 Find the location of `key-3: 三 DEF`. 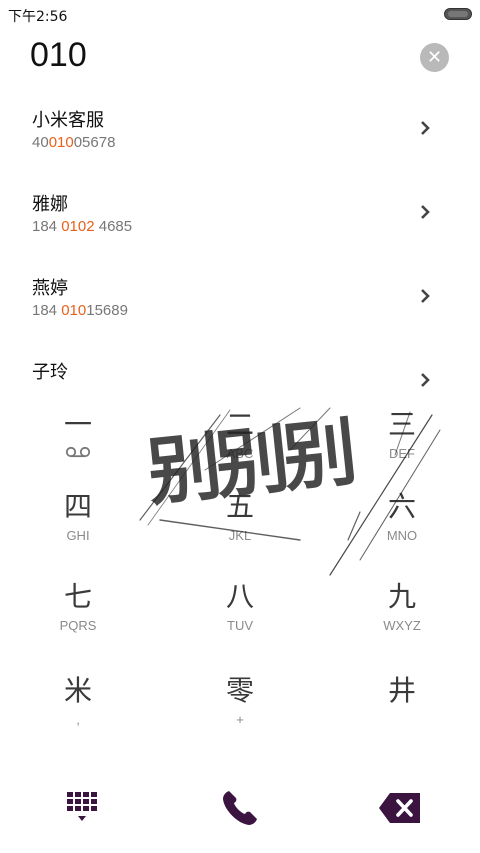

key-3: 三 DEF is located at coordinates (402, 448).